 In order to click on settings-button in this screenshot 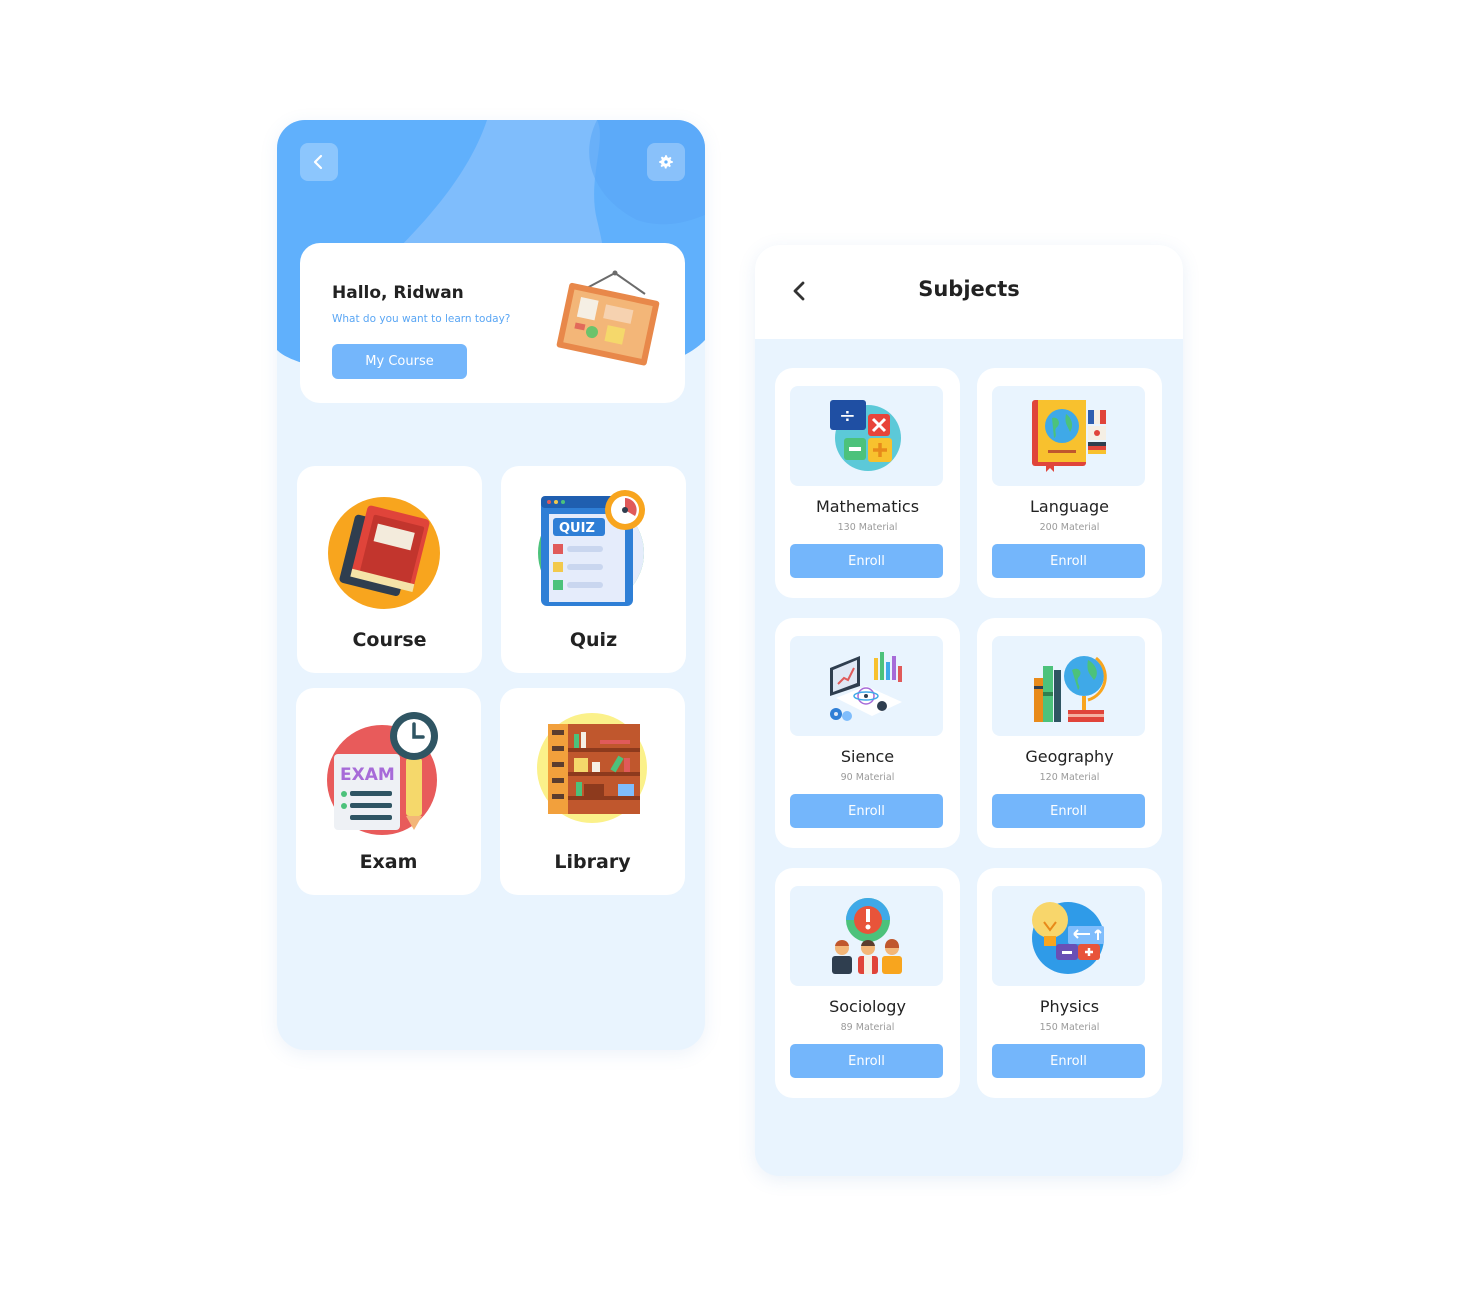, I will do `click(666, 162)`.